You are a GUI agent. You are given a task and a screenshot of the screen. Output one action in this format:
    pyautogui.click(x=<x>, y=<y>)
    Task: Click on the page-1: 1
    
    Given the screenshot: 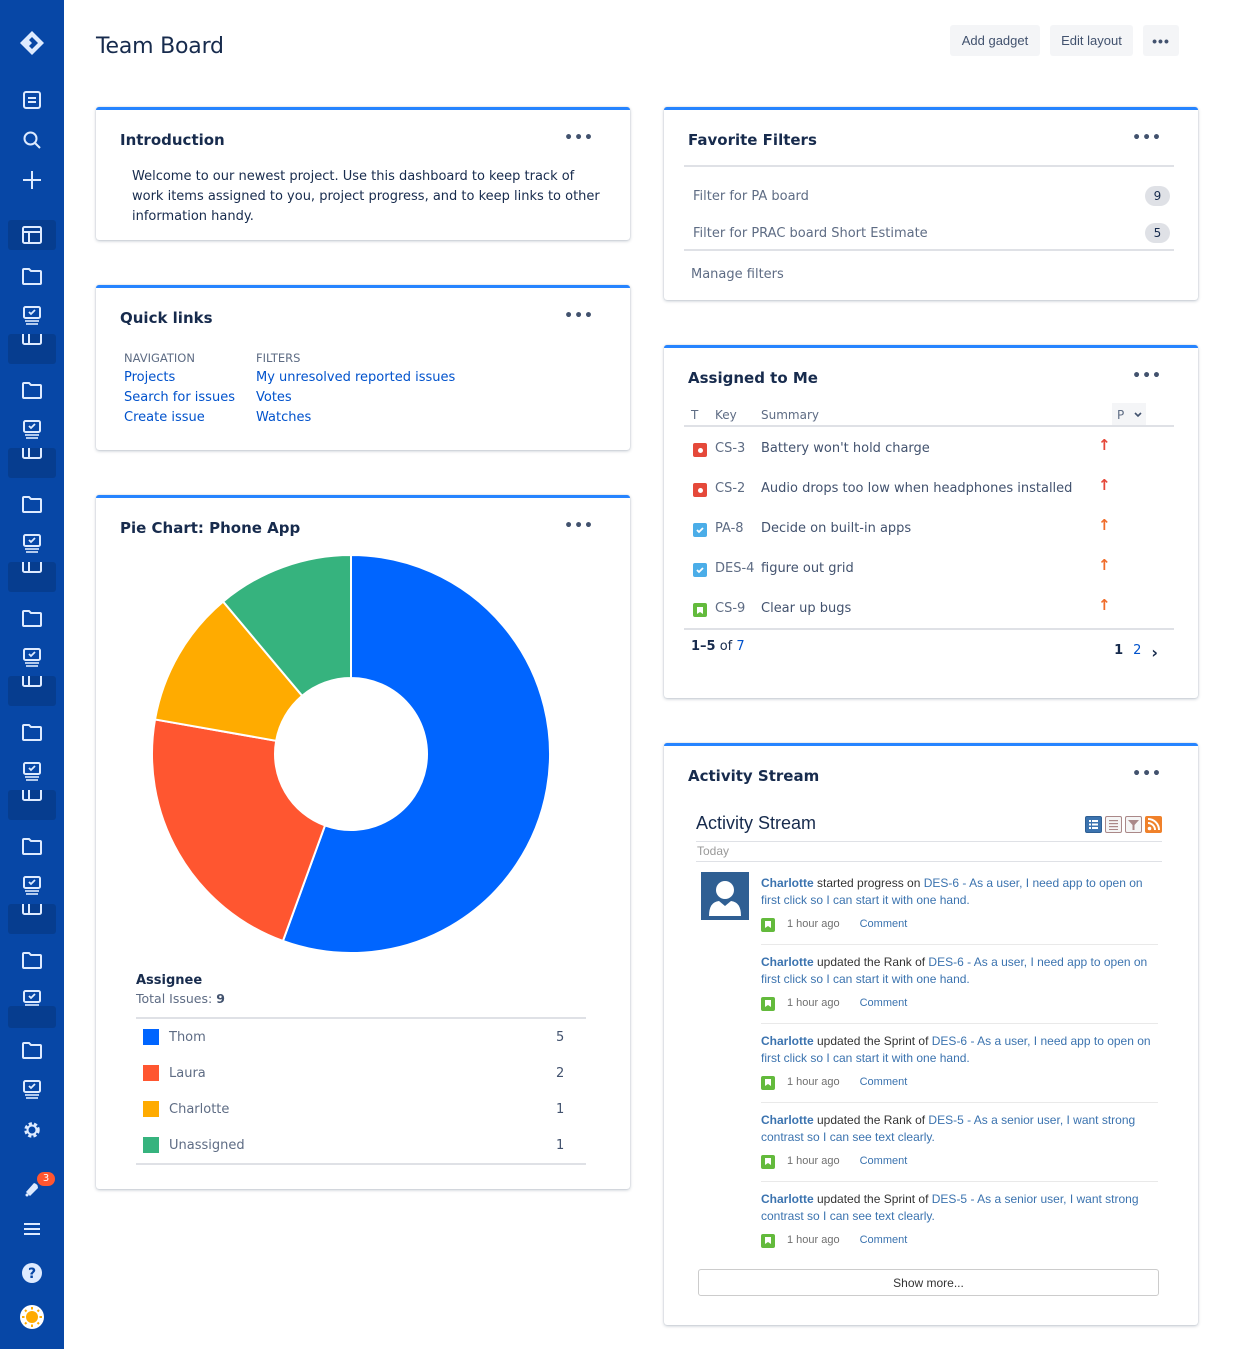 What is the action you would take?
    pyautogui.click(x=1118, y=650)
    